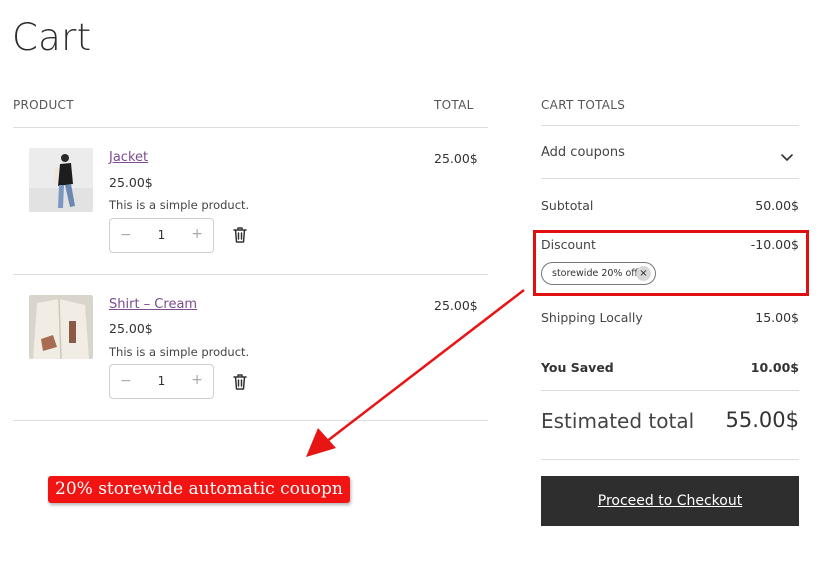 This screenshot has width=820, height=564. Describe the element at coordinates (583, 152) in the screenshot. I see `add-coupons-toggle: Add coupons` at that location.